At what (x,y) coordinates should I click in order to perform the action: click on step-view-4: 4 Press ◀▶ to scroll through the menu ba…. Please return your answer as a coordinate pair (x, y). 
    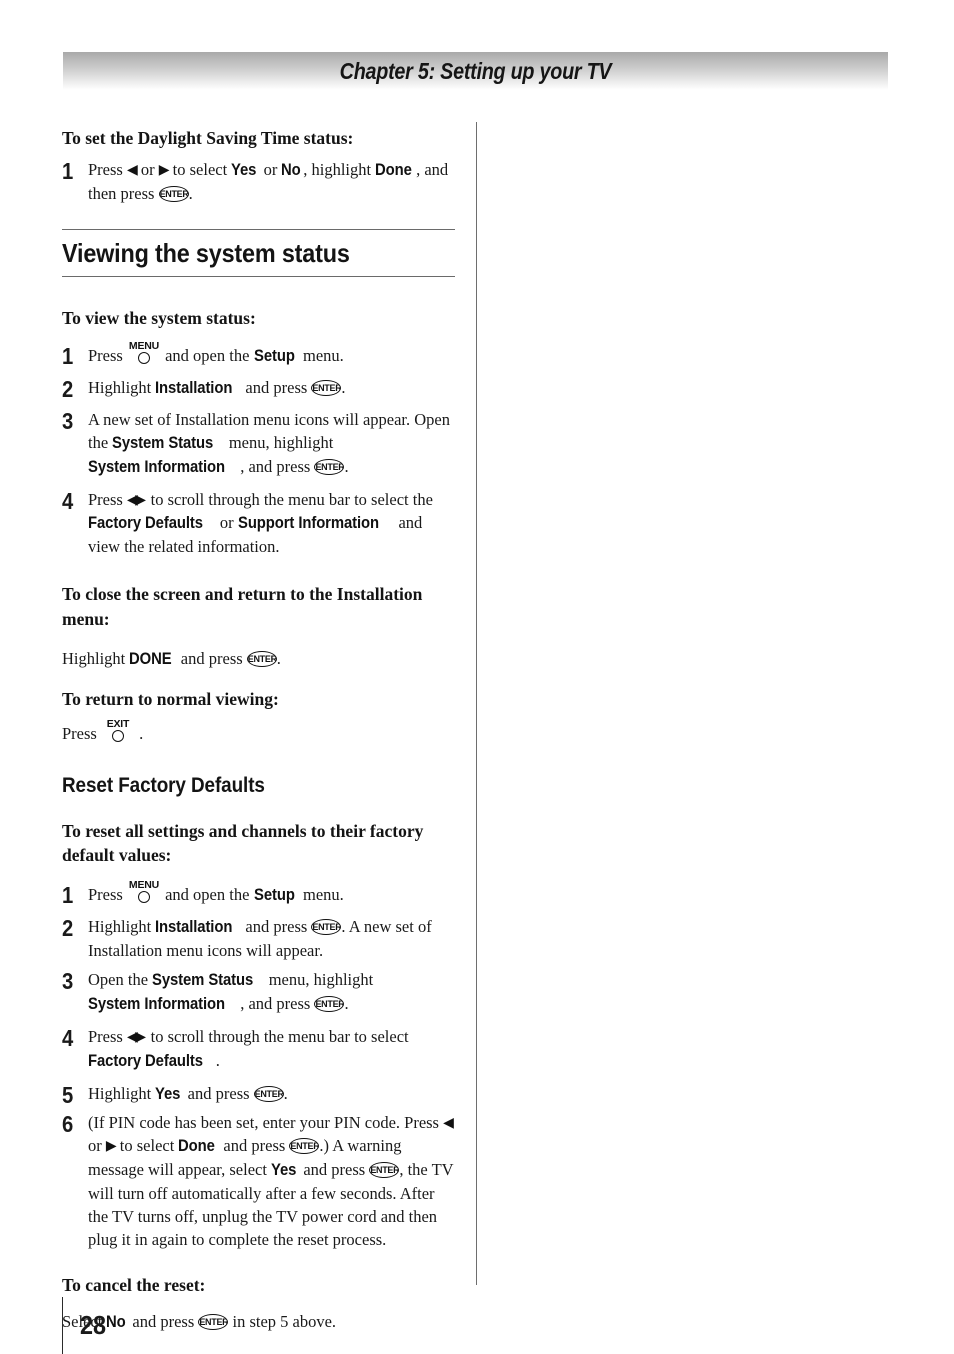
    Looking at the image, I should click on (260, 523).